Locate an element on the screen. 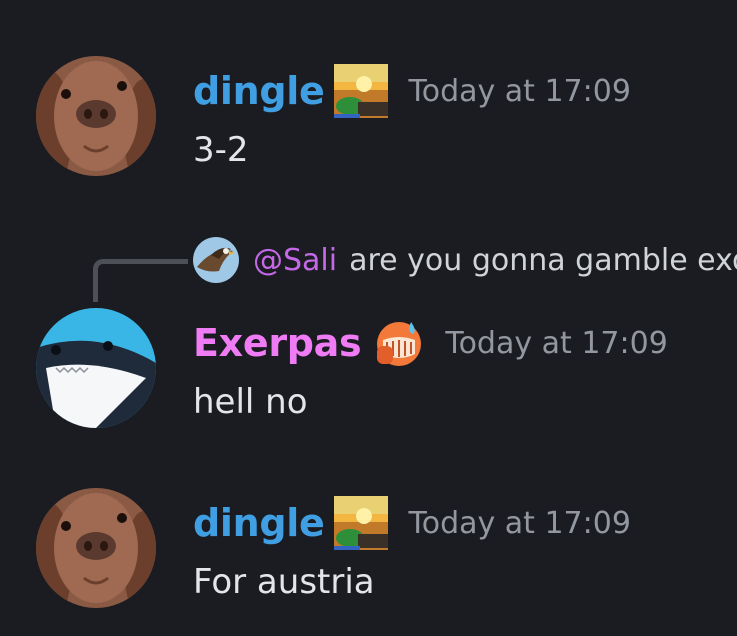 This screenshot has height=636, width=737. shark-avatar-icon is located at coordinates (96, 368).